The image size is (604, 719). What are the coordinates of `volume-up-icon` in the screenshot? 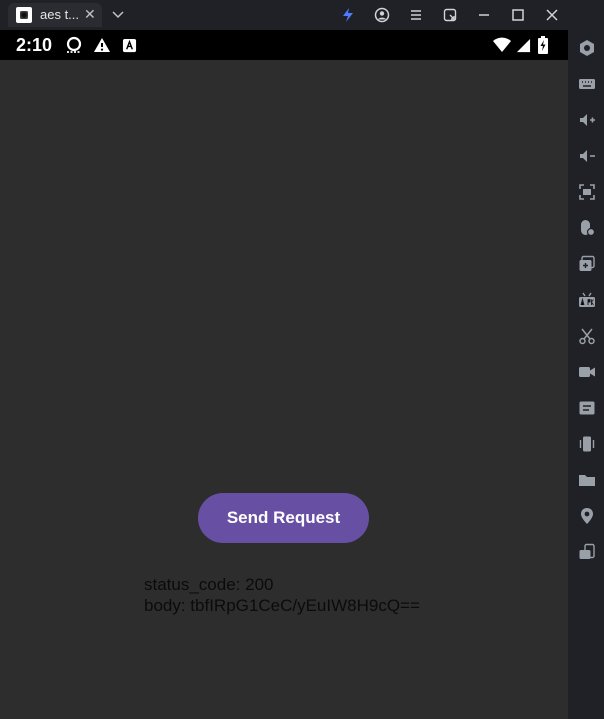 It's located at (587, 120).